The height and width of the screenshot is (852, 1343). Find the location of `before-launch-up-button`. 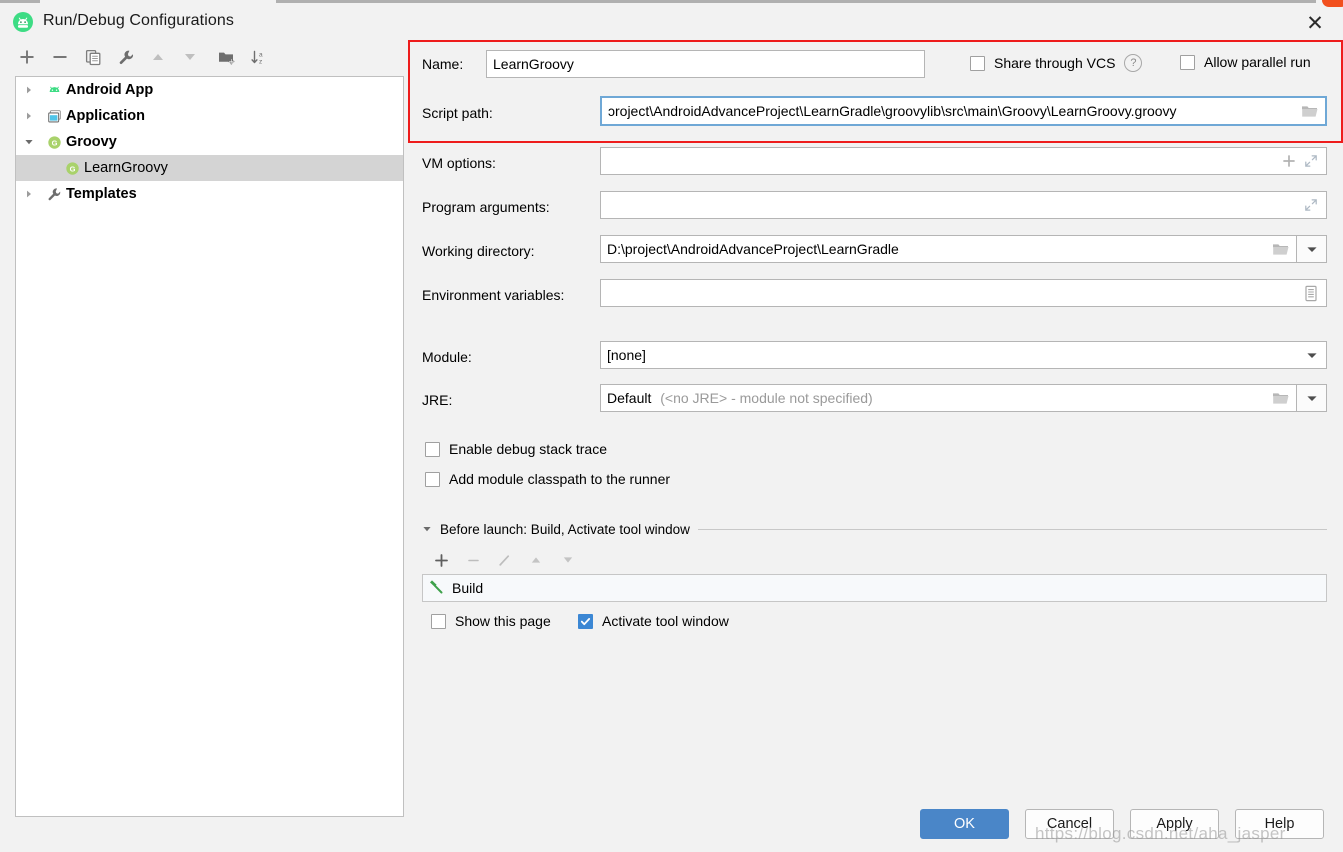

before-launch-up-button is located at coordinates (536, 560).